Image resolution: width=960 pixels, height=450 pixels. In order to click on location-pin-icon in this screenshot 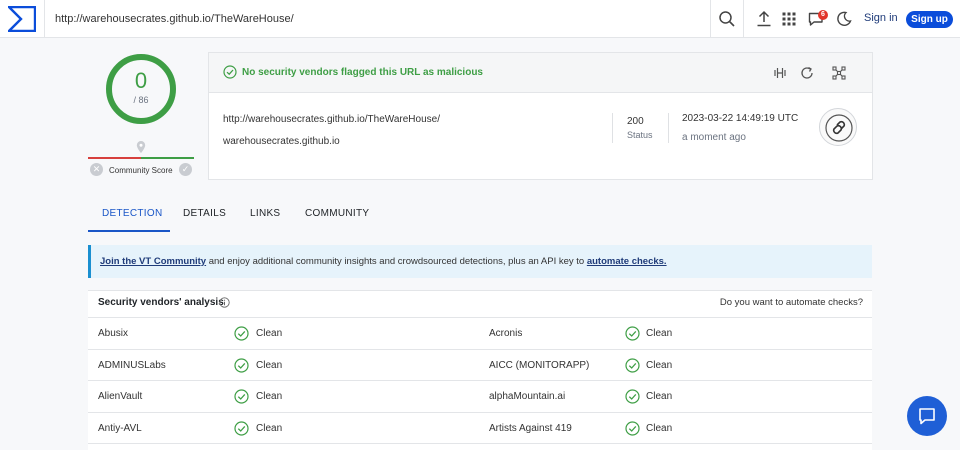, I will do `click(141, 147)`.